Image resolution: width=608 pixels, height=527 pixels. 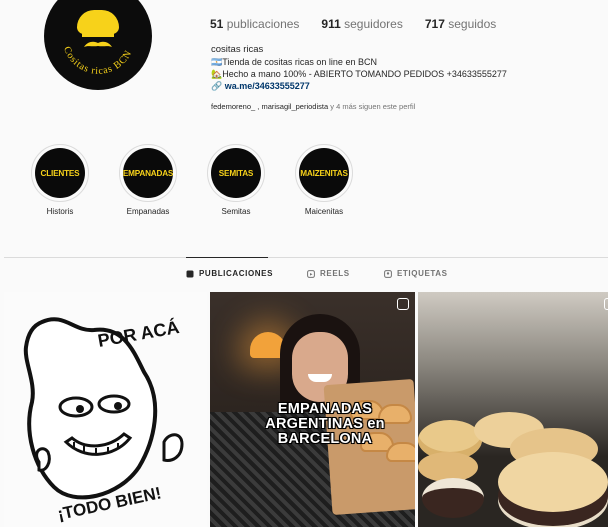 What do you see at coordinates (324, 211) in the screenshot?
I see `highlight-caption: Maicenitas` at bounding box center [324, 211].